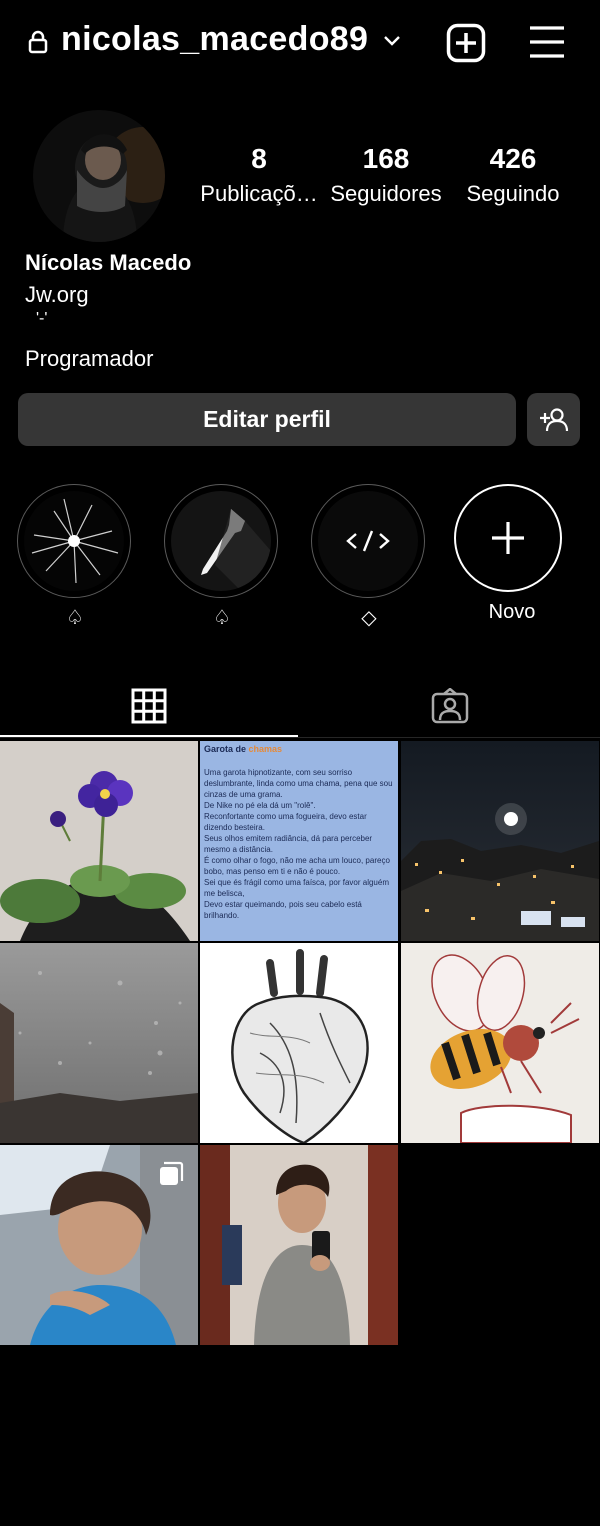 This screenshot has width=600, height=1526. I want to click on profile-avatar, so click(99, 176).